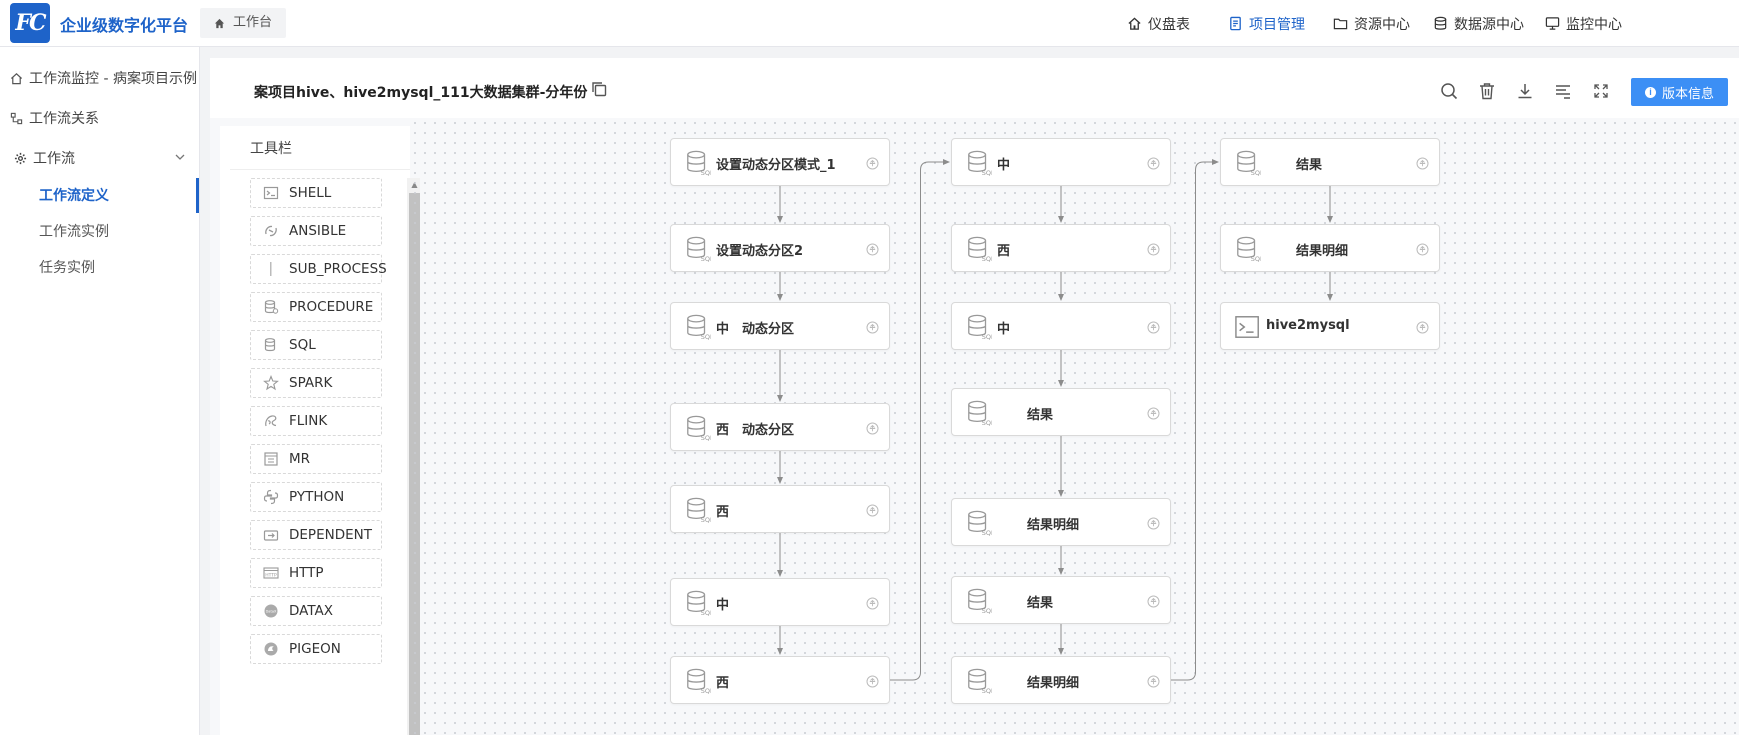  I want to click on folder-icon, so click(1340, 24).